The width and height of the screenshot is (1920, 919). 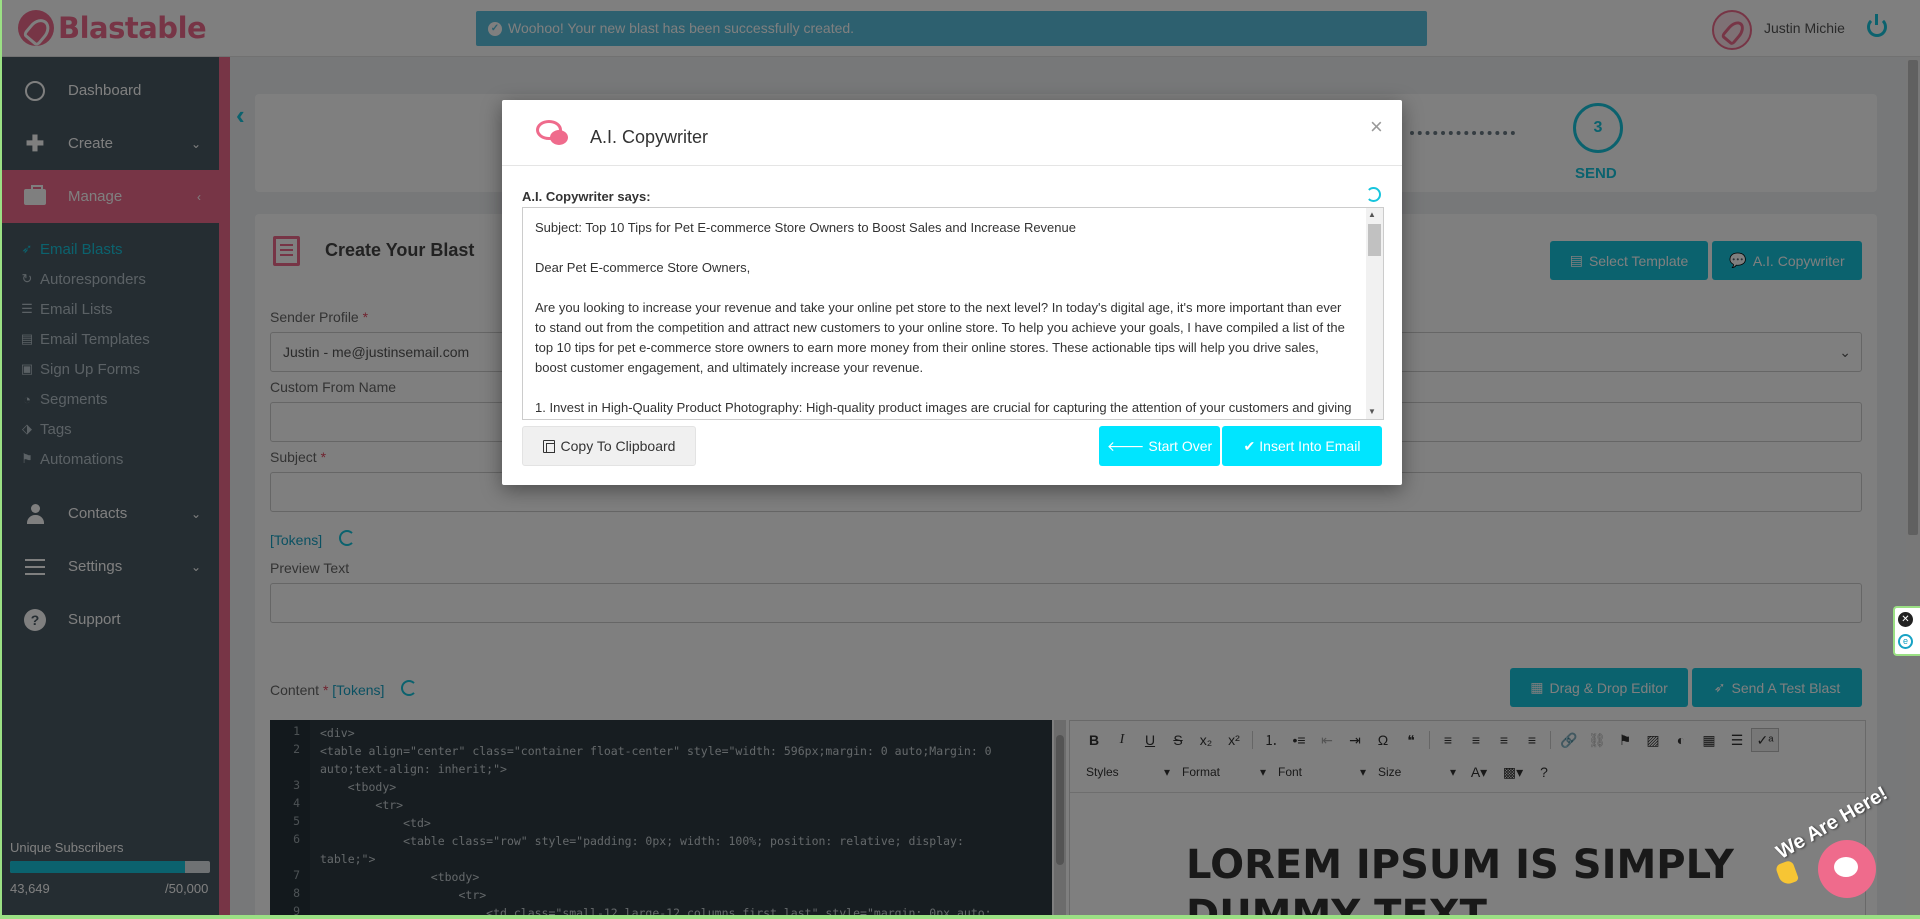 I want to click on ai-output-paragraph: Dear Pet E-commerce Store Owners,, so click(x=643, y=267).